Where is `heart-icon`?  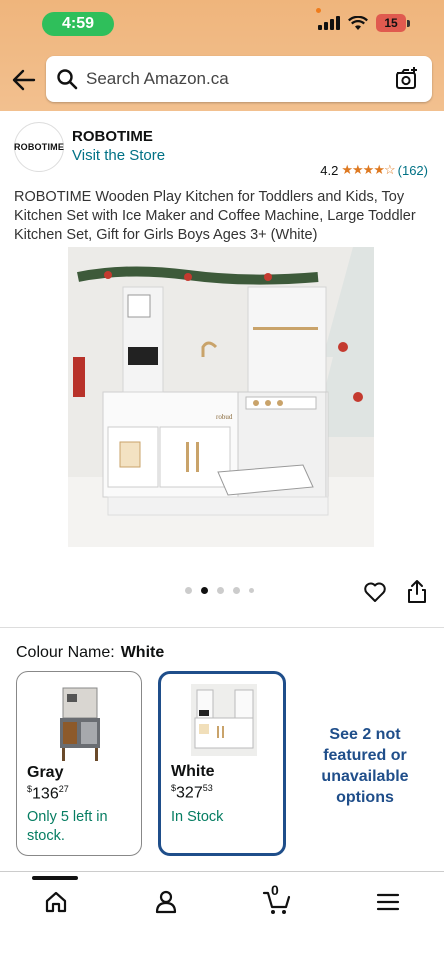 heart-icon is located at coordinates (375, 592).